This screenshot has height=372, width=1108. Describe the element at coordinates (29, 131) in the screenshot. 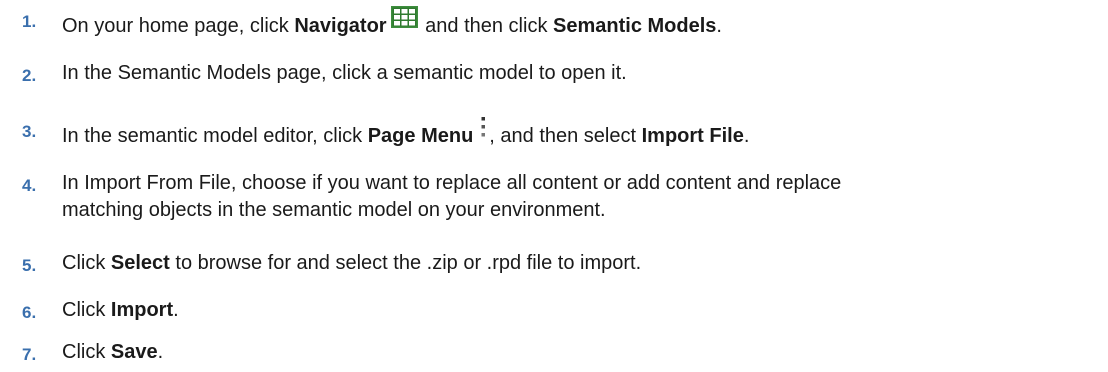

I see `step-number: 3.` at that location.